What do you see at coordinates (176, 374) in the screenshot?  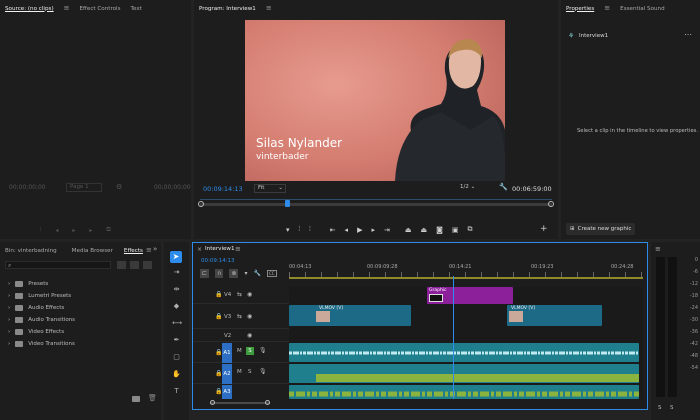 I see `hand-tool-icon: ✋` at bounding box center [176, 374].